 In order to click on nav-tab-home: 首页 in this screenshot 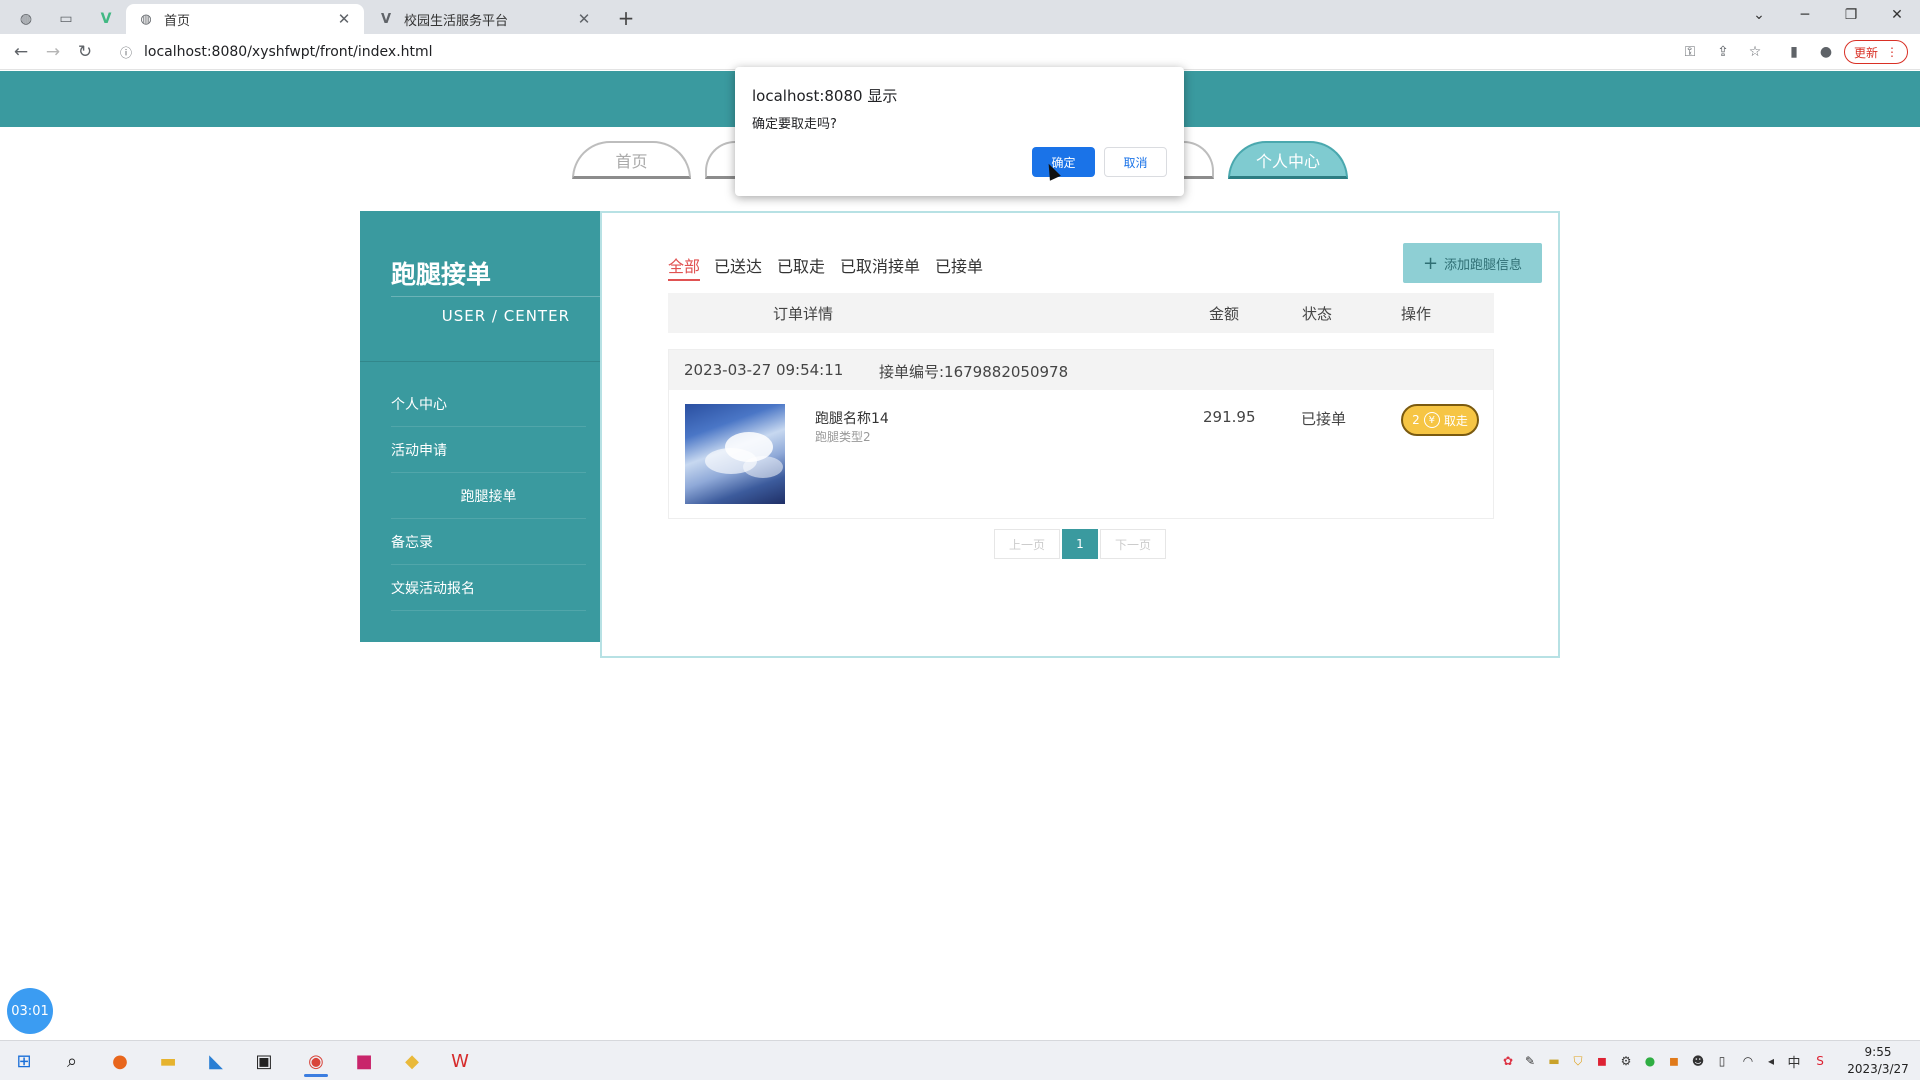, I will do `click(631, 160)`.